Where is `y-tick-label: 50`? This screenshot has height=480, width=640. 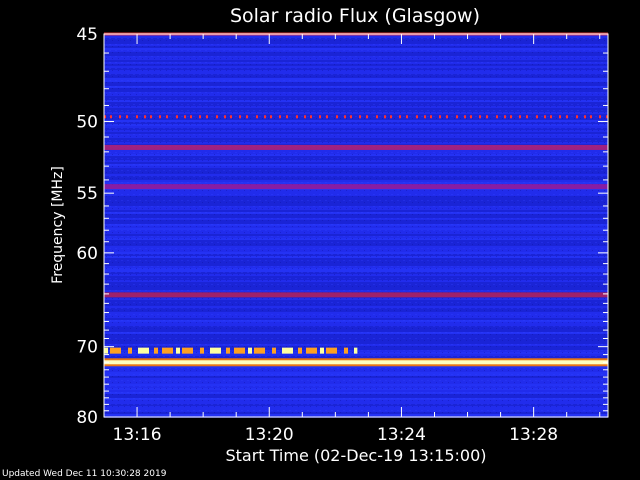 y-tick-label: 50 is located at coordinates (87, 123).